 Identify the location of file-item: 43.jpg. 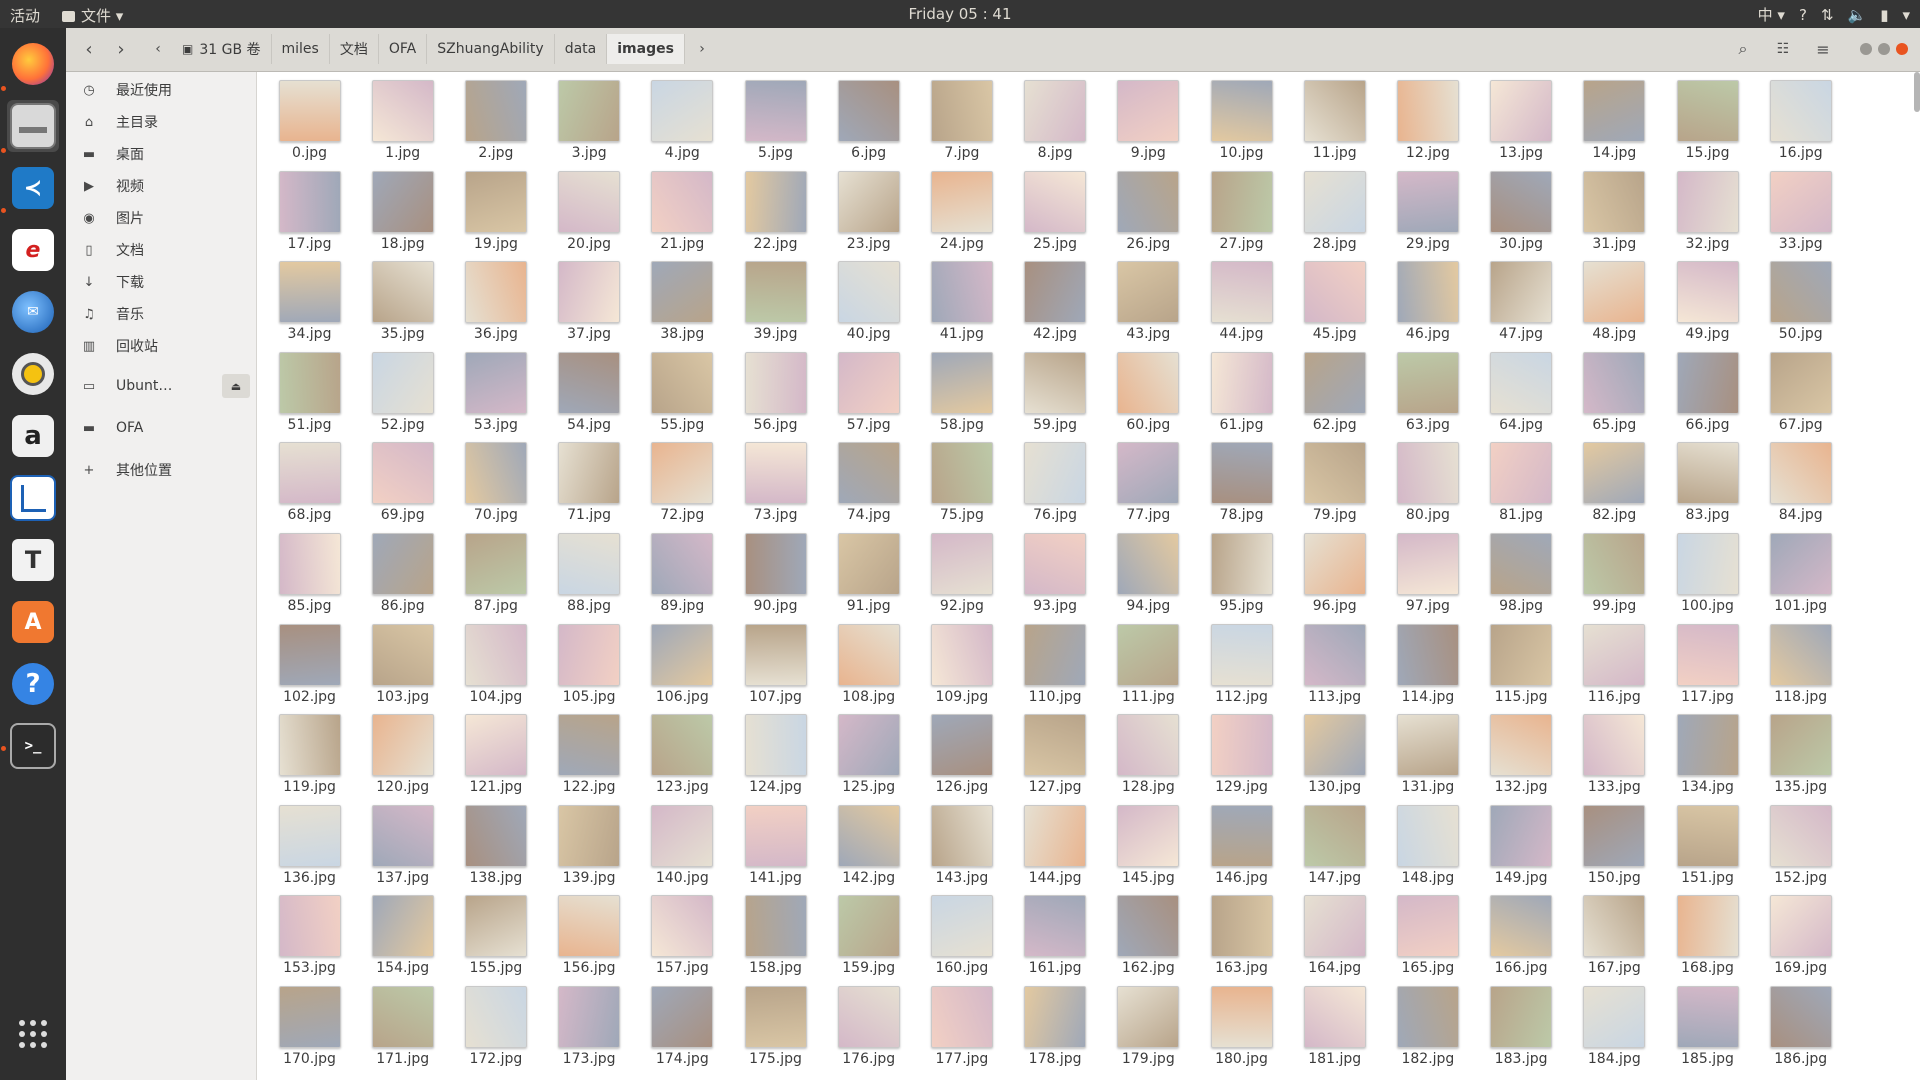
(1148, 298).